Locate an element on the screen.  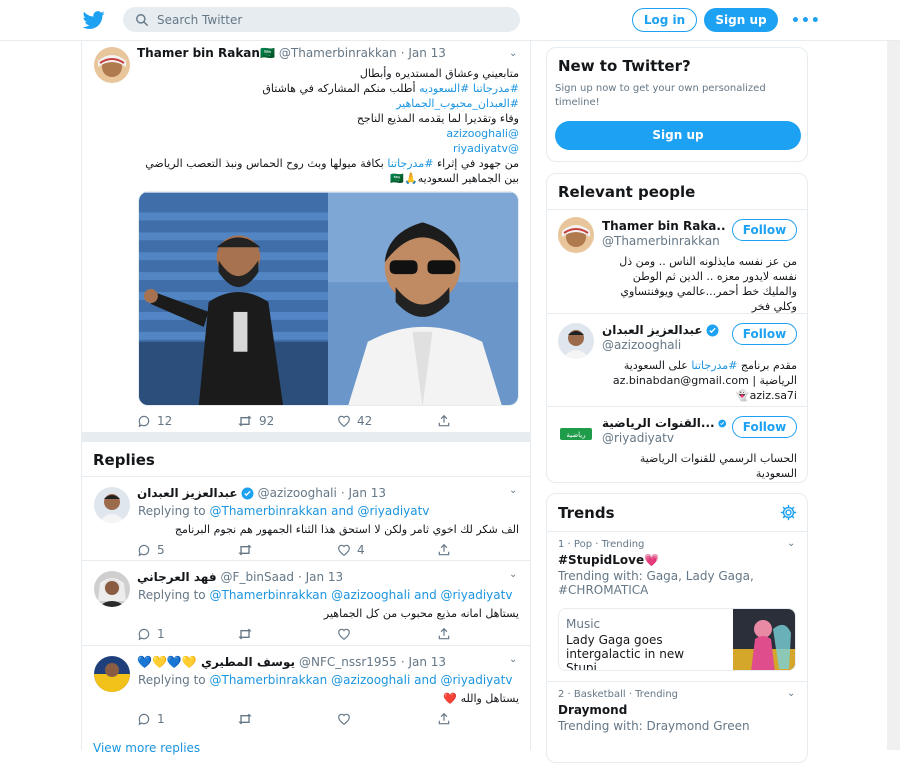
retweet-icon is located at coordinates (245, 421).